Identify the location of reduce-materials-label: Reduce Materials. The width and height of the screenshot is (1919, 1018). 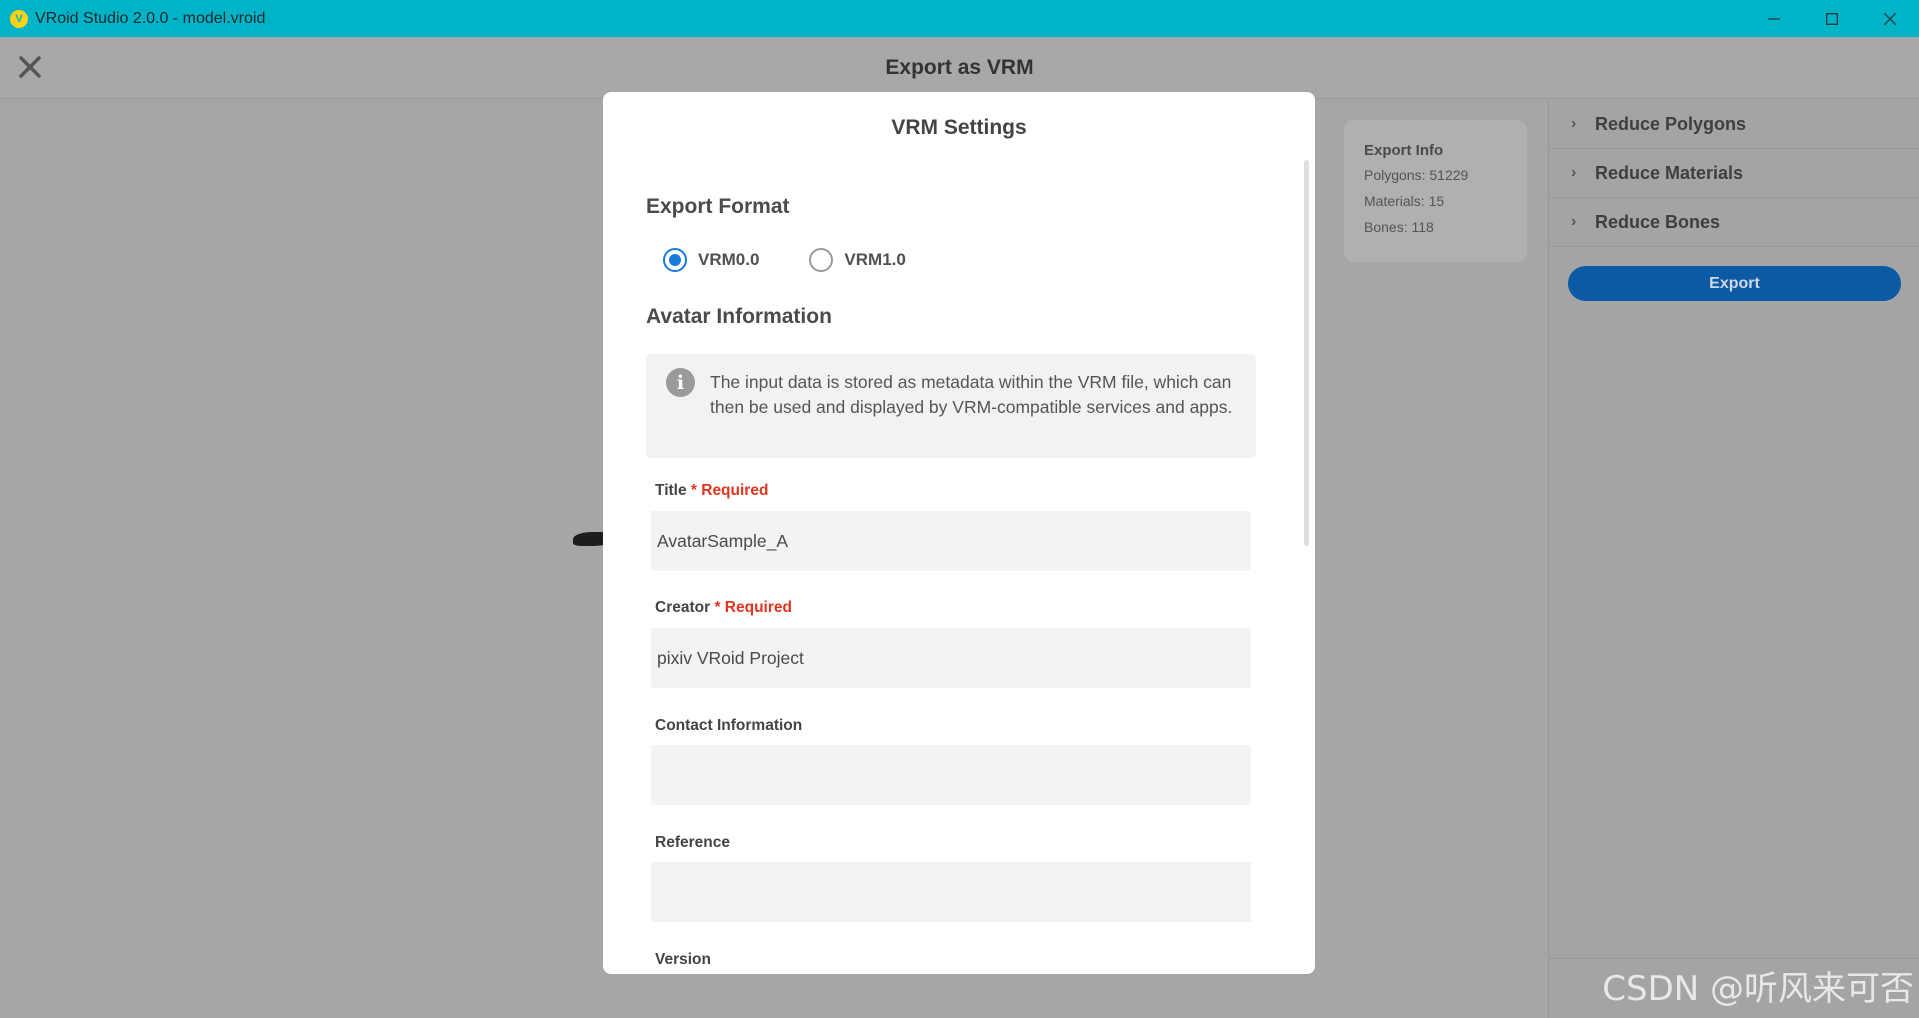
(1669, 172).